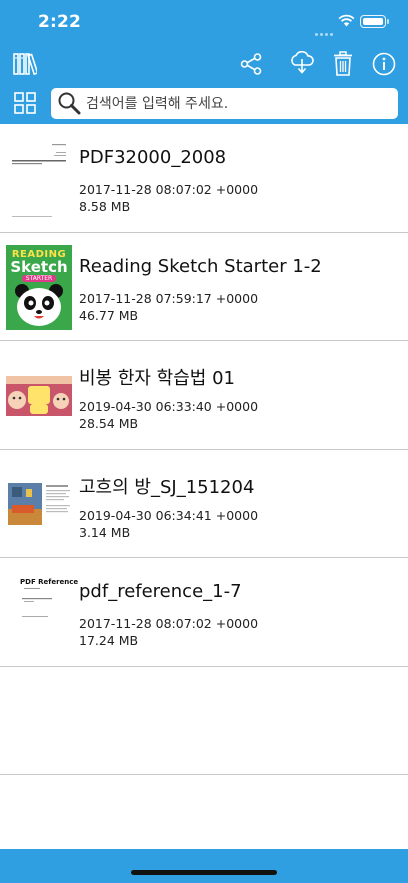 The image size is (408, 883). What do you see at coordinates (325, 30) in the screenshot?
I see `signal-icon` at bounding box center [325, 30].